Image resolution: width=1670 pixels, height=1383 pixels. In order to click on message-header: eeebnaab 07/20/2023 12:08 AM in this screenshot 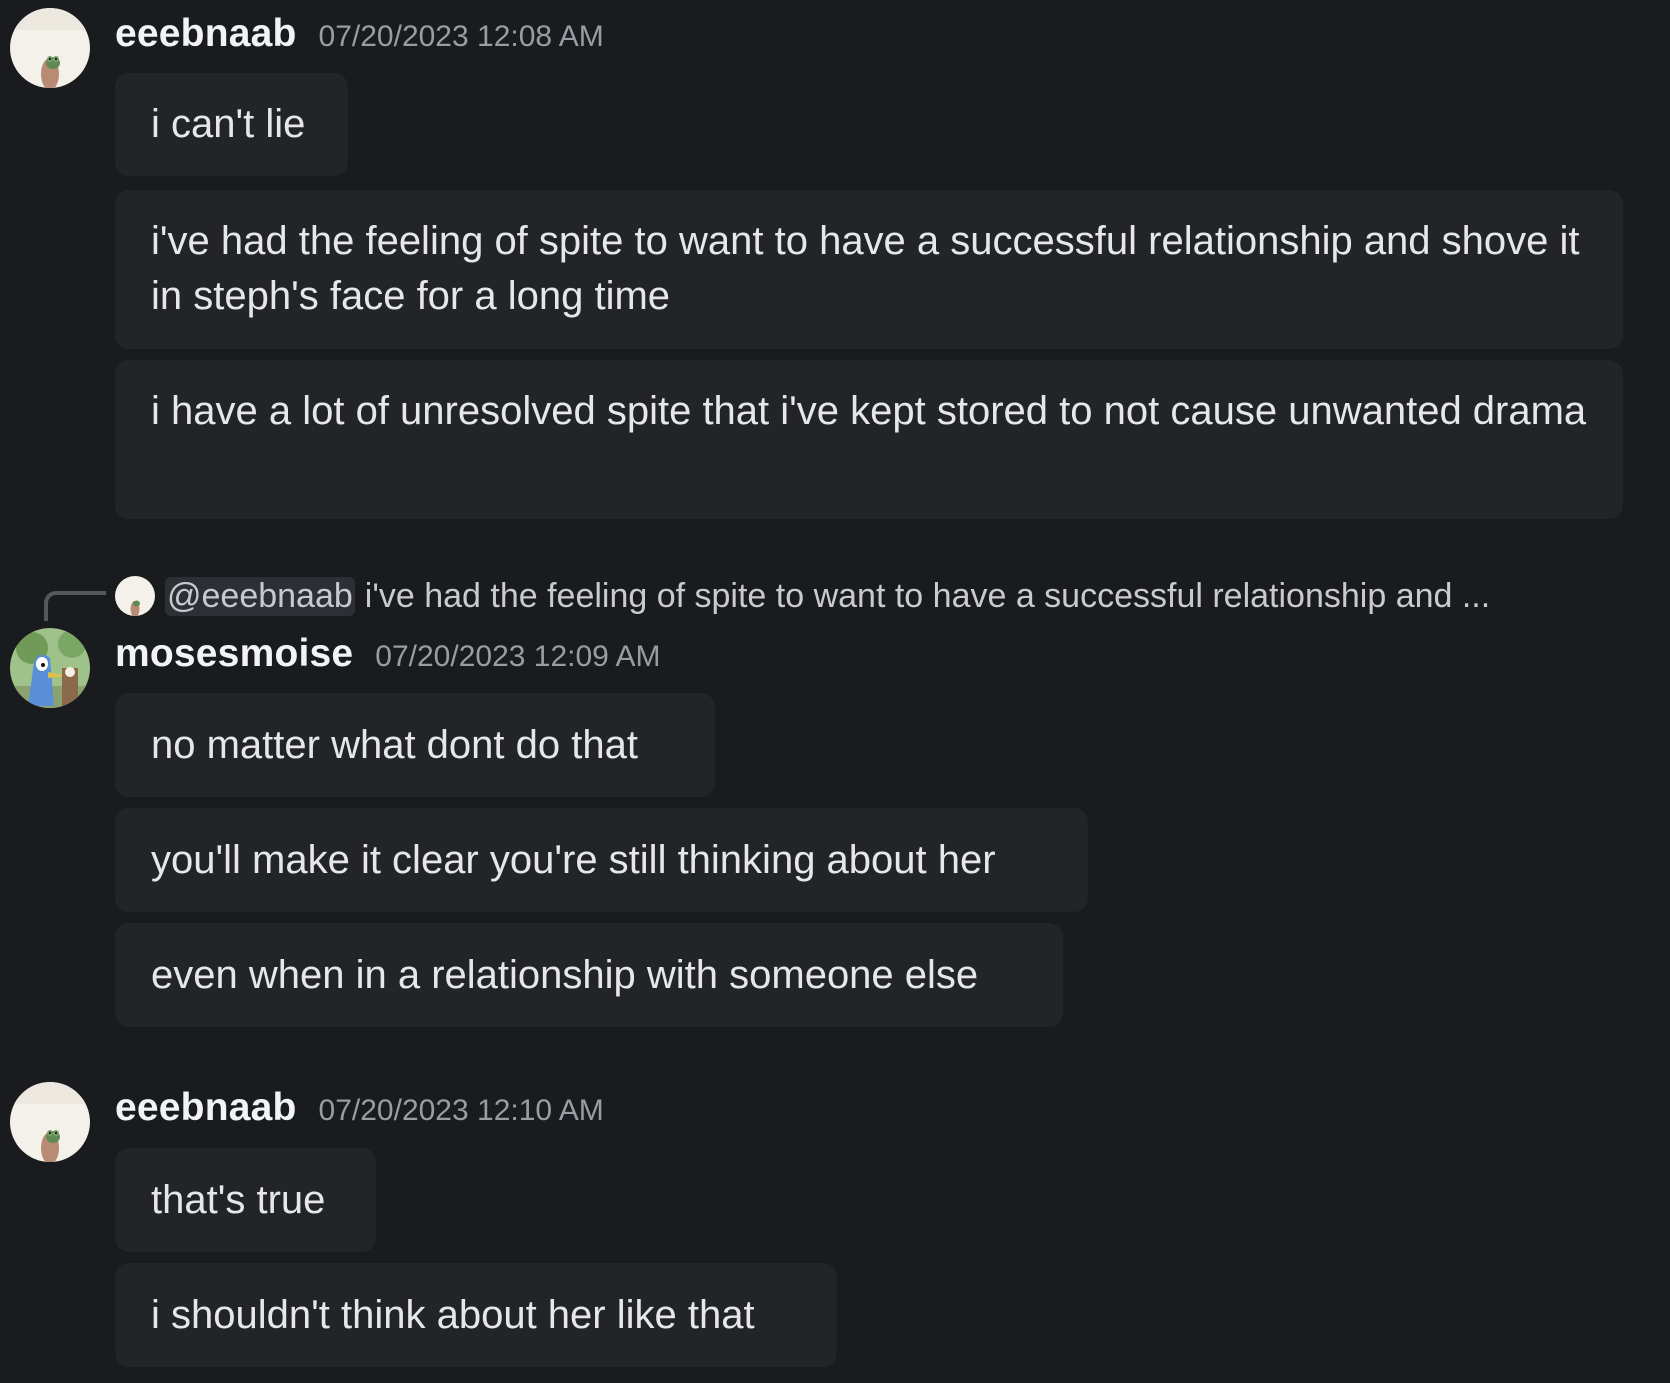, I will do `click(359, 34)`.